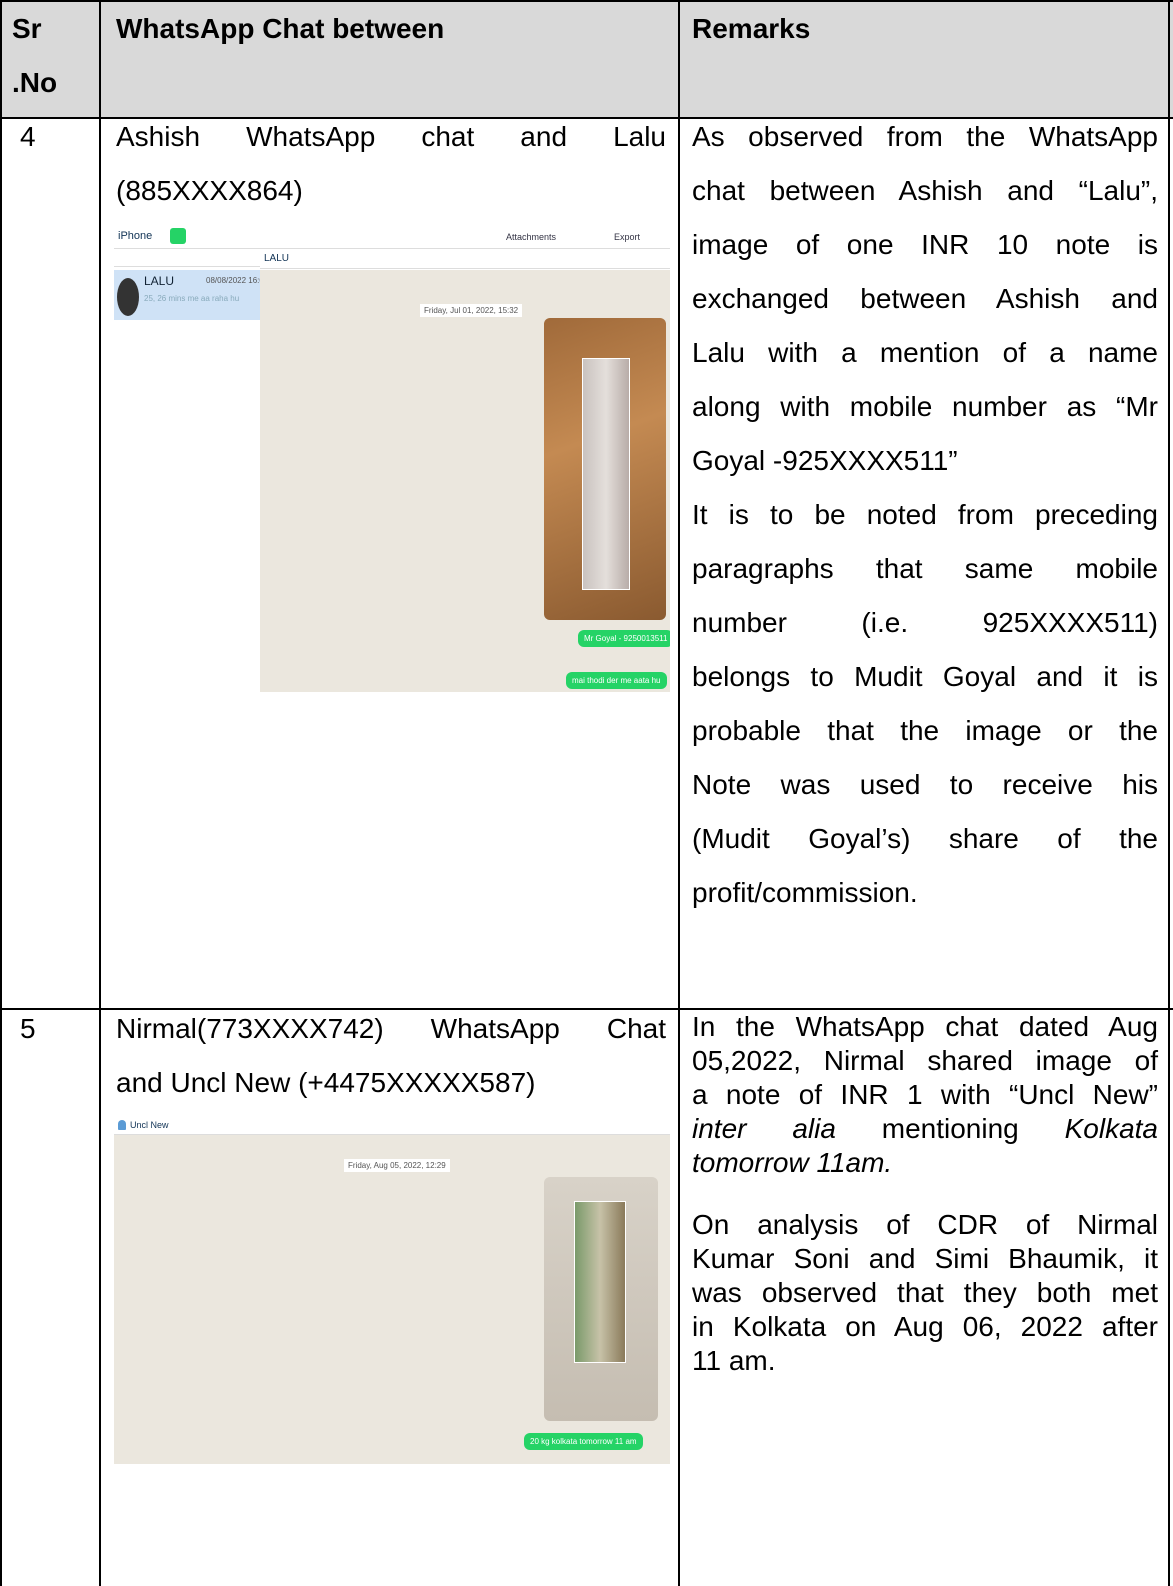 Image resolution: width=1173 pixels, height=1586 pixels. I want to click on export-label: Export, so click(627, 237).